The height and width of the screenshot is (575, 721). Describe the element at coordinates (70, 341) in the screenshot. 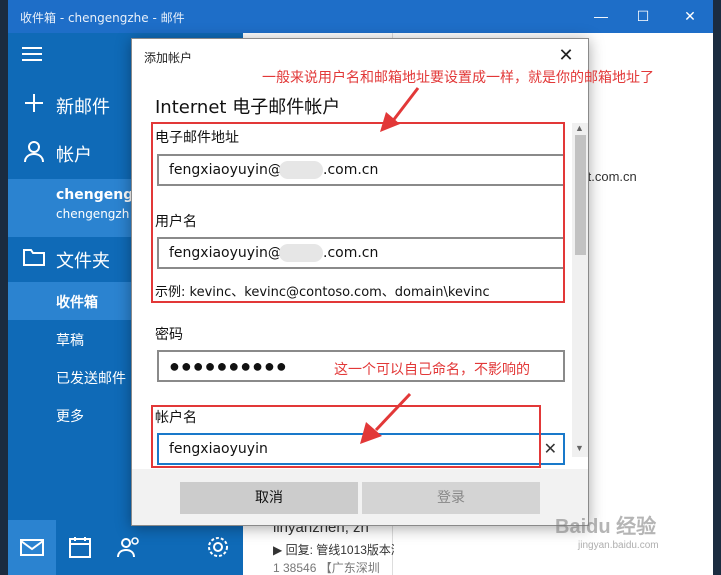

I see `folder-label: 草稿` at that location.